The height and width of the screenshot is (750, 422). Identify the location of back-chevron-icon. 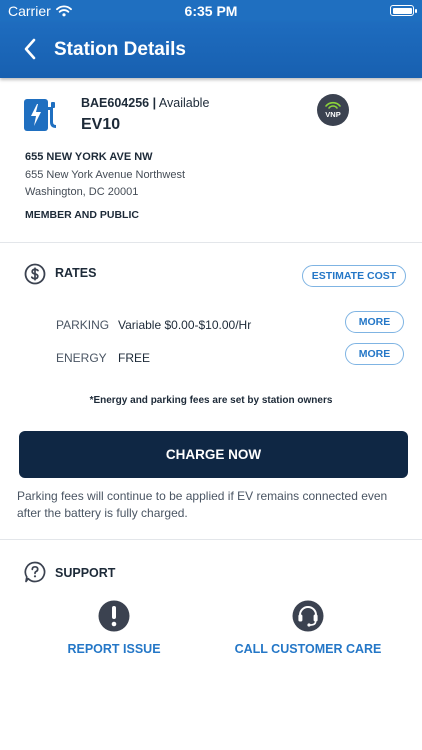
(31, 49).